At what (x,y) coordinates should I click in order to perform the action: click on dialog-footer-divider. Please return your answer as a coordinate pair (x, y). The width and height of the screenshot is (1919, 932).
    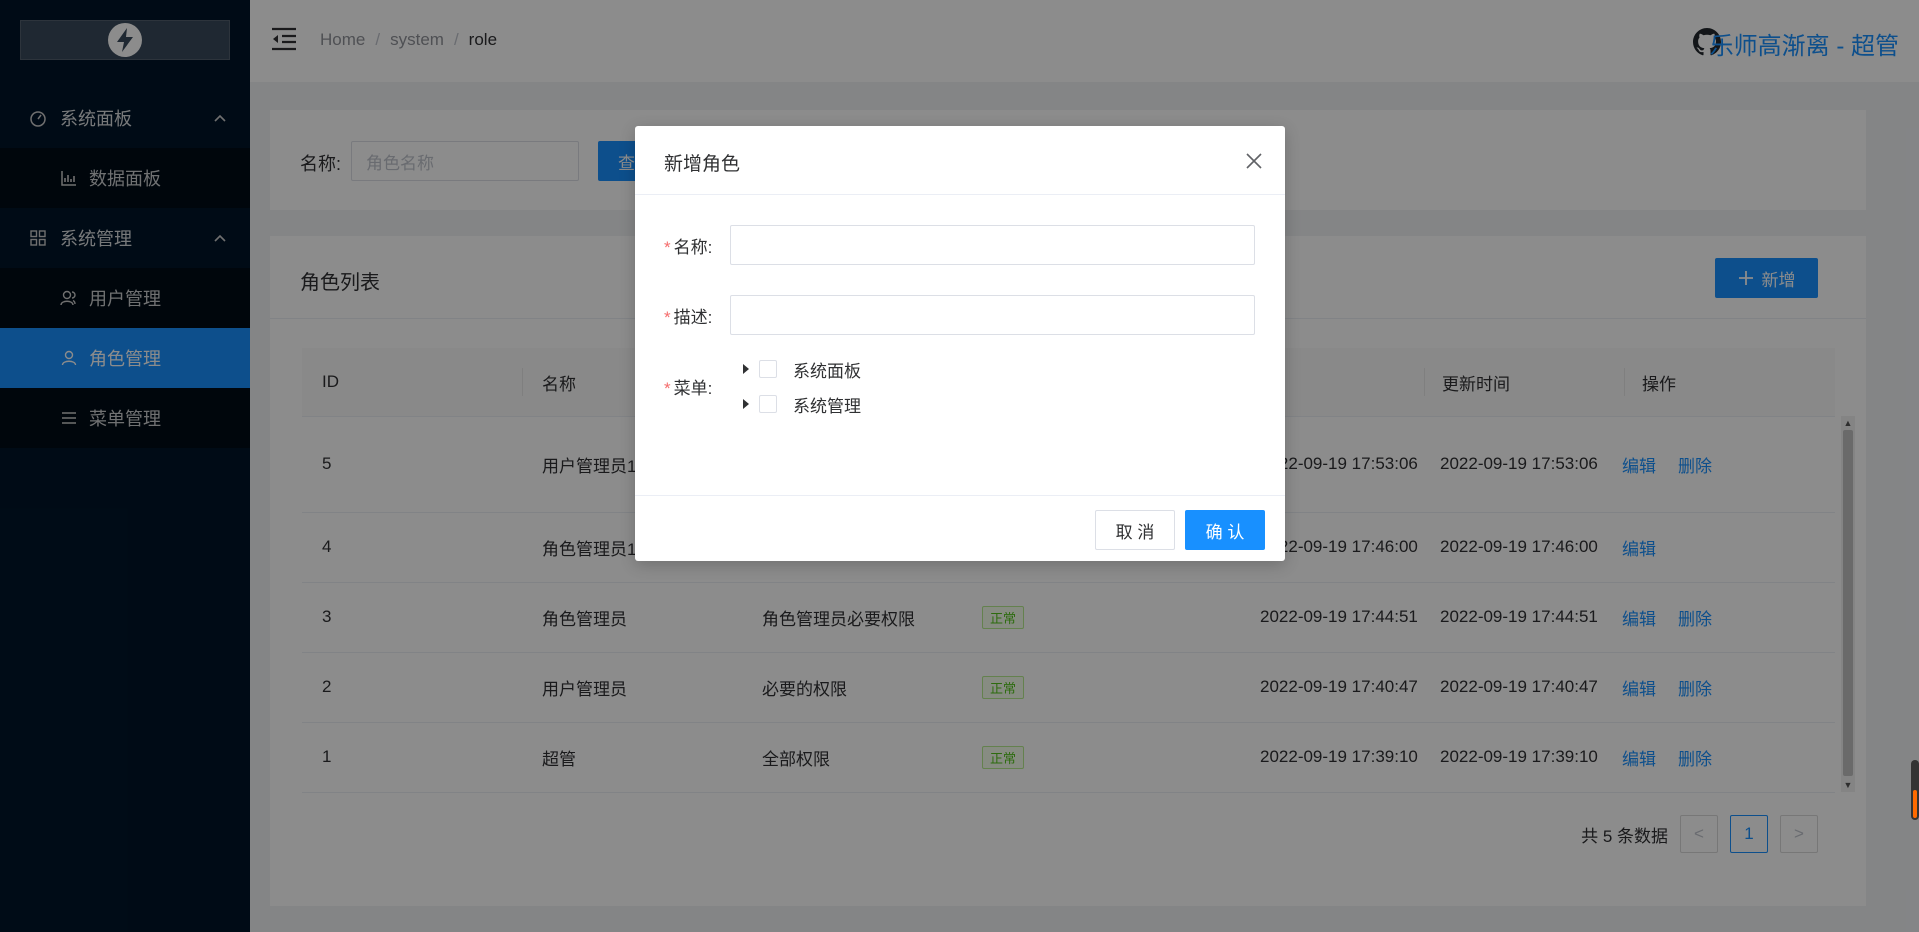
    Looking at the image, I should click on (960, 495).